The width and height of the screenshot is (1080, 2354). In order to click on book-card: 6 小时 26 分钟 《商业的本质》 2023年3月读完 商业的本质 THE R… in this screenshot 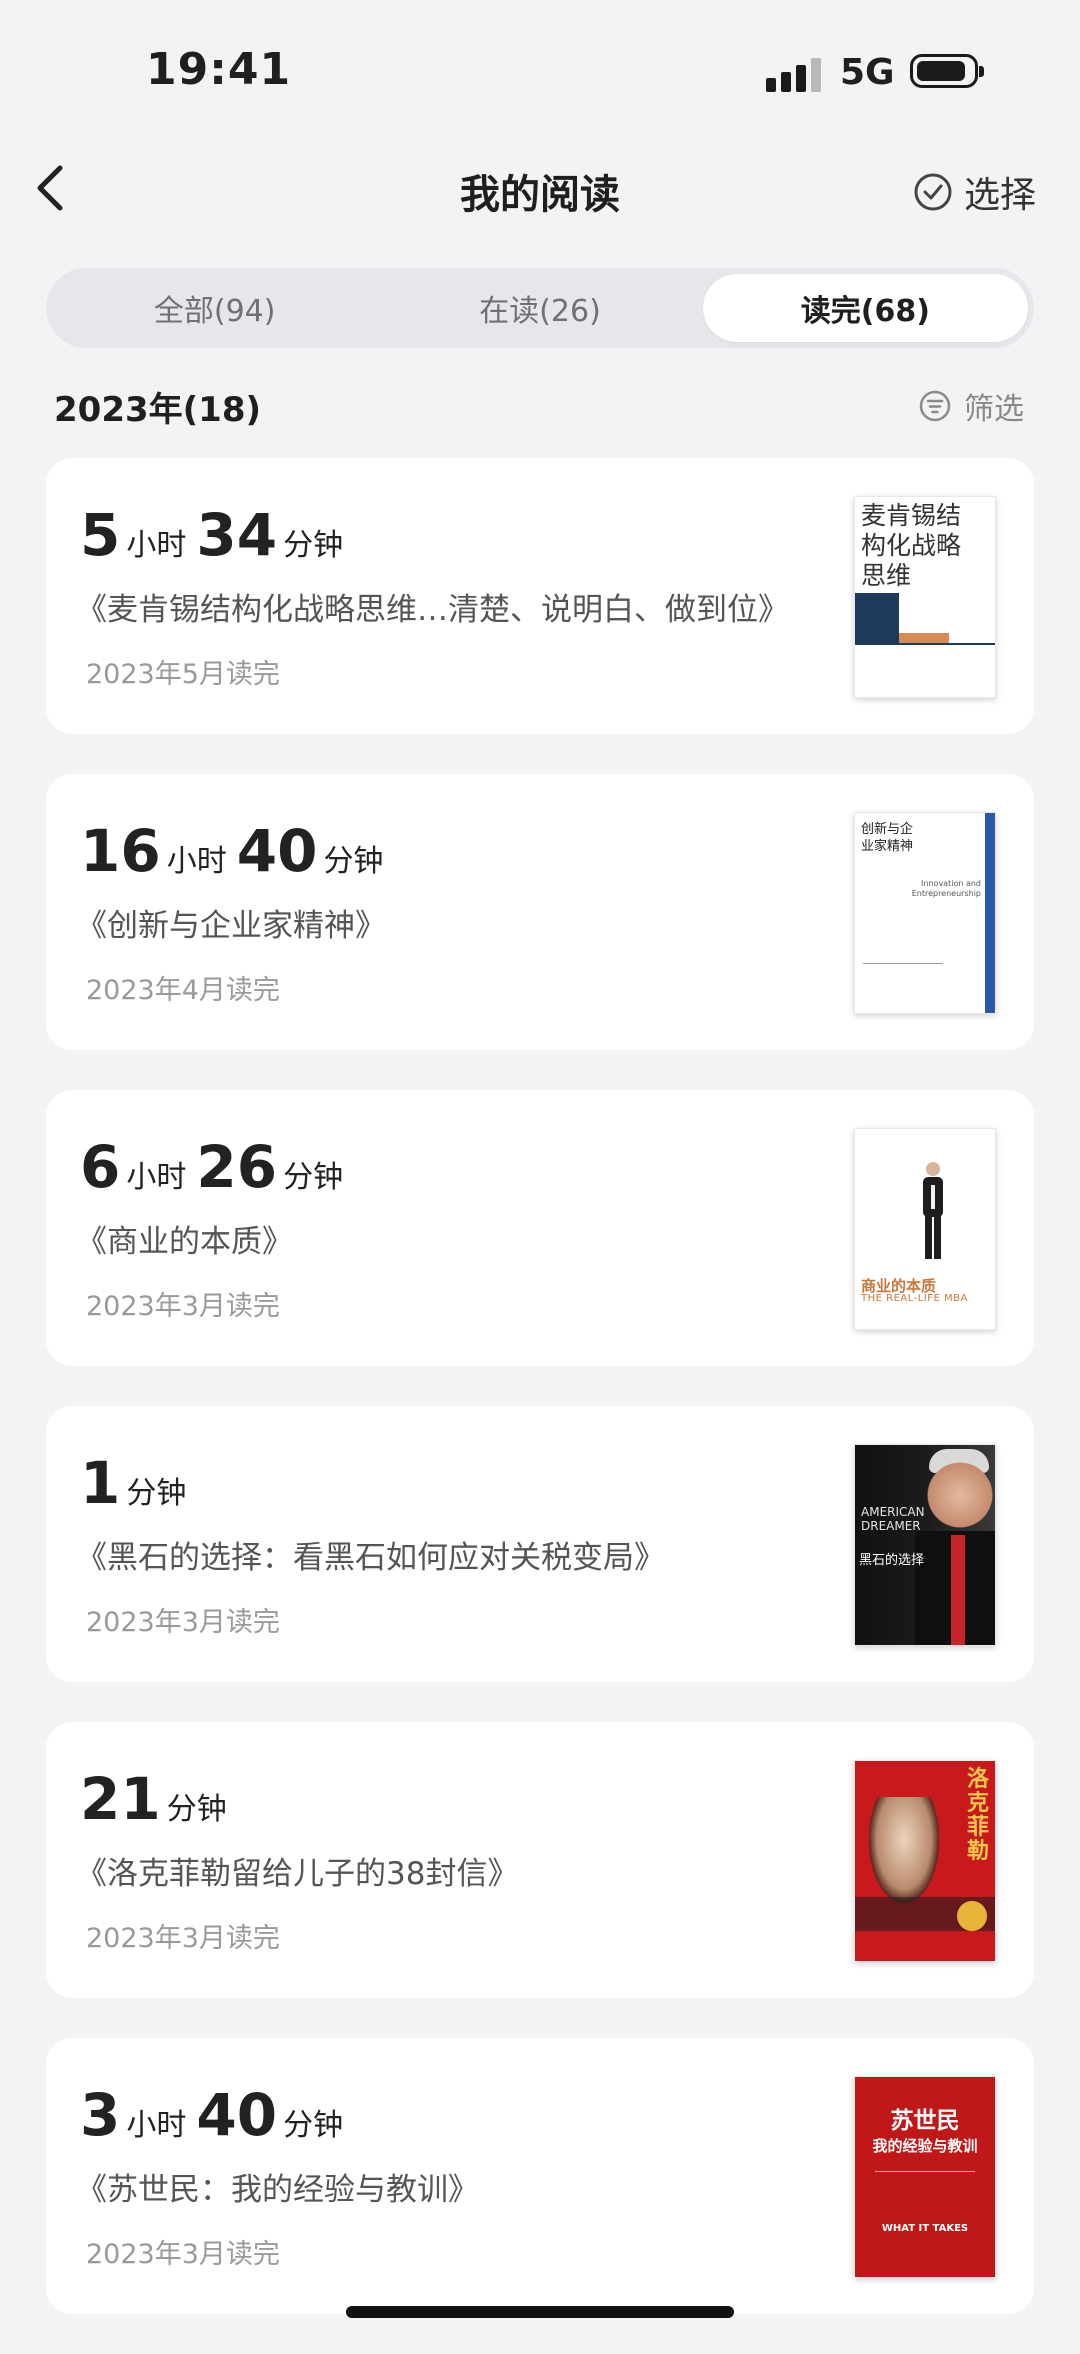, I will do `click(540, 1228)`.